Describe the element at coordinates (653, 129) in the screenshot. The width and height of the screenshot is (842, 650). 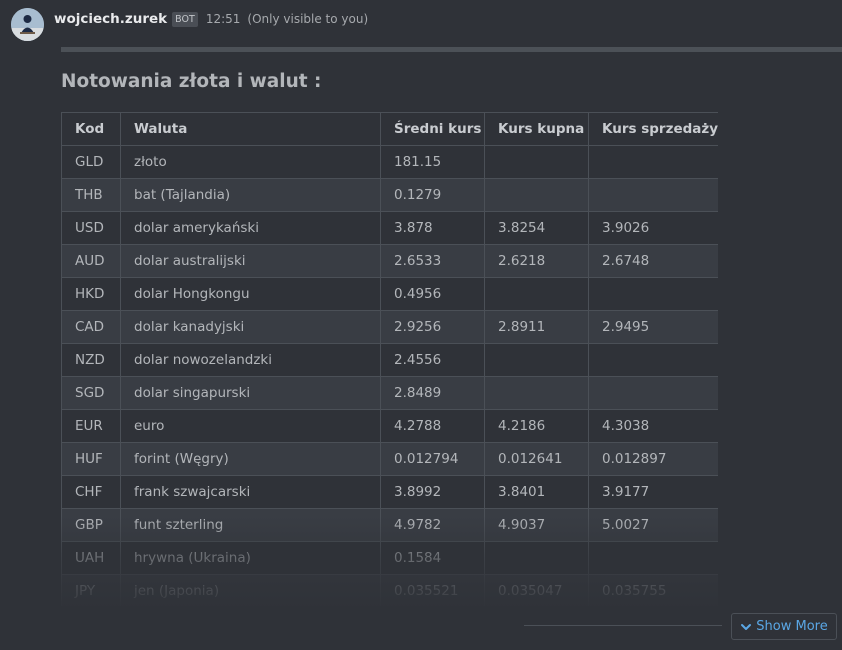
I see `column-header-kurs-sprzedazy: Kurs sprzedaży` at that location.